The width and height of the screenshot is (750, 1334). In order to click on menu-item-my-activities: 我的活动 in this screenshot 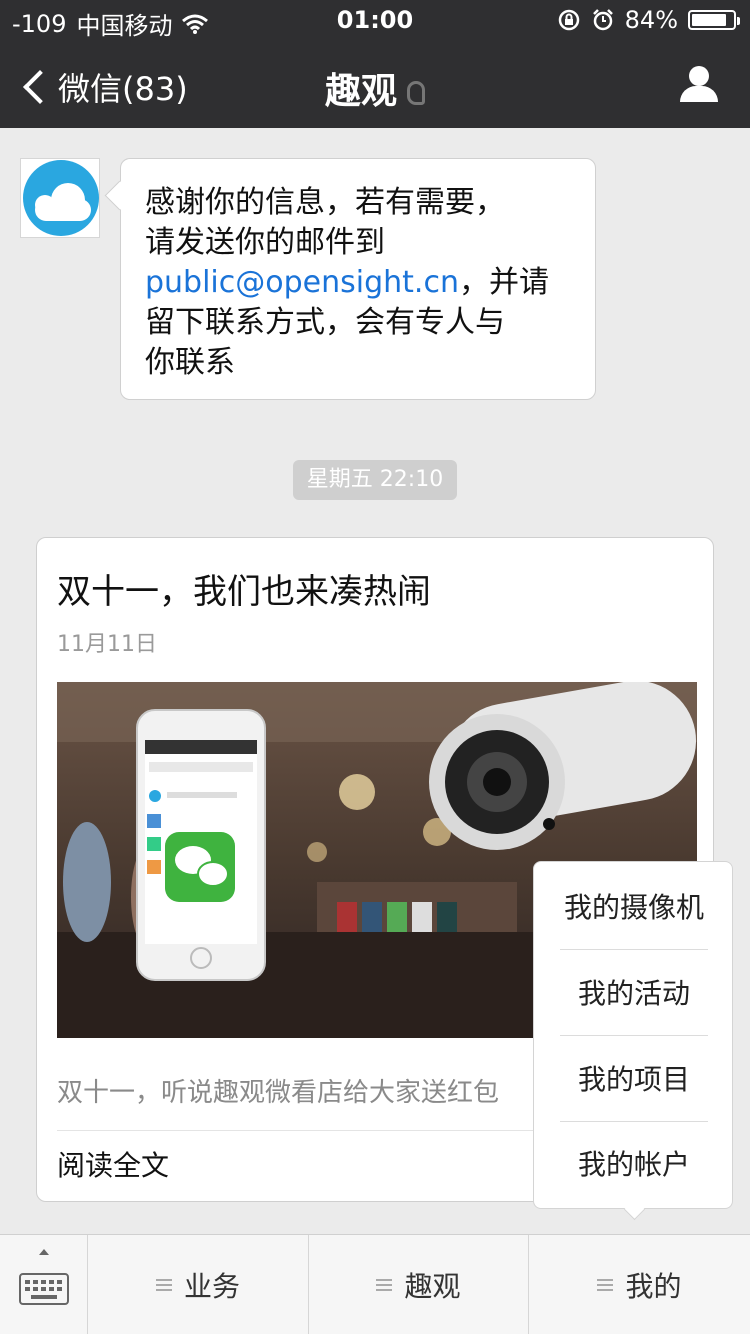, I will do `click(634, 994)`.